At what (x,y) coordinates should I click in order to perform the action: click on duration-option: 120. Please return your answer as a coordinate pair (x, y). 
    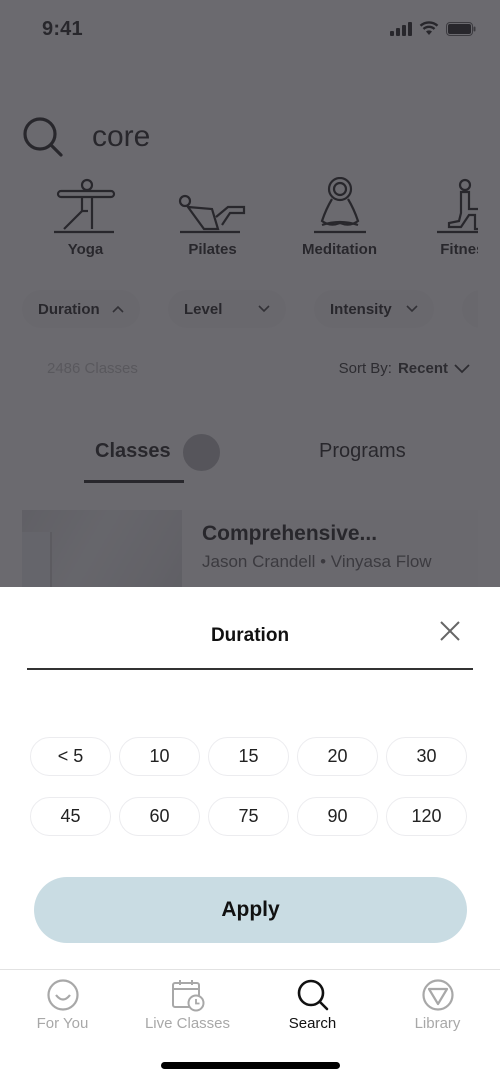
    Looking at the image, I should click on (426, 816).